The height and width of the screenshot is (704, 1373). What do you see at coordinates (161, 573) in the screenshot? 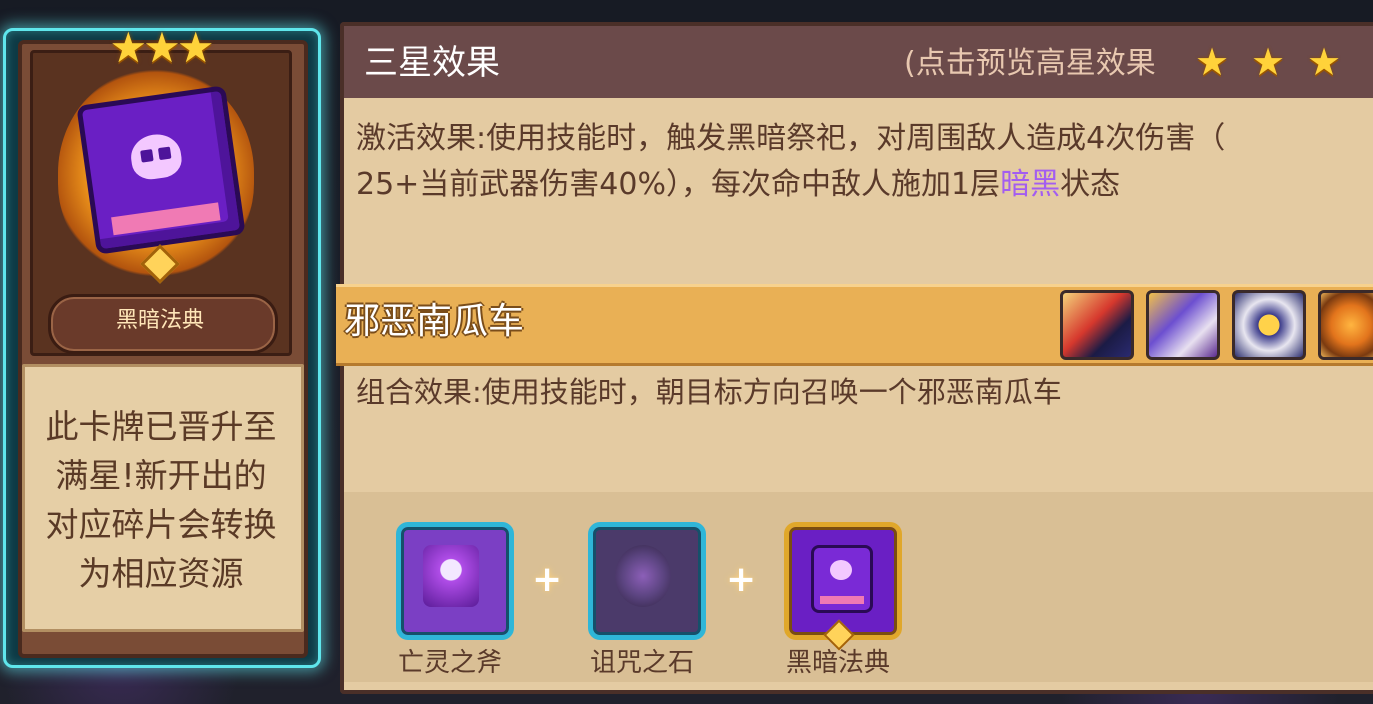
I see `card-description-line: 为相应资源` at bounding box center [161, 573].